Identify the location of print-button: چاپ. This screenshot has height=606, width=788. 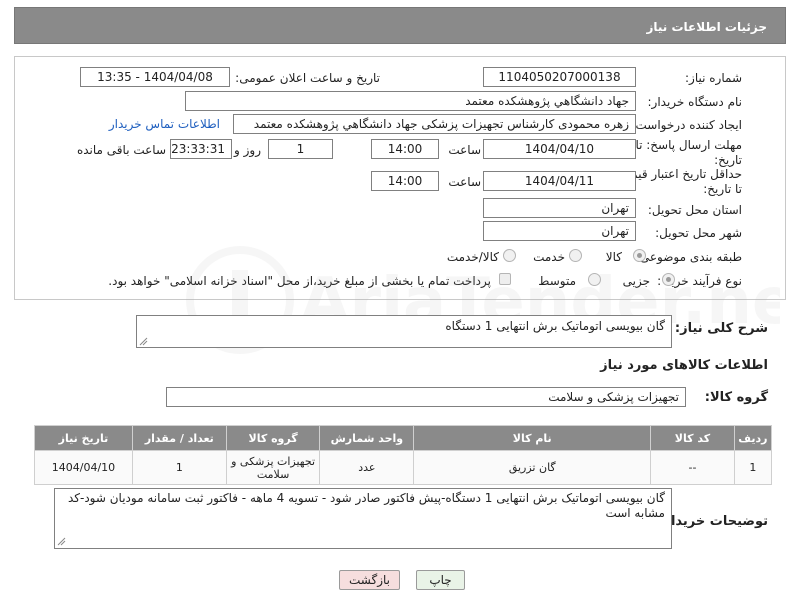
(440, 580).